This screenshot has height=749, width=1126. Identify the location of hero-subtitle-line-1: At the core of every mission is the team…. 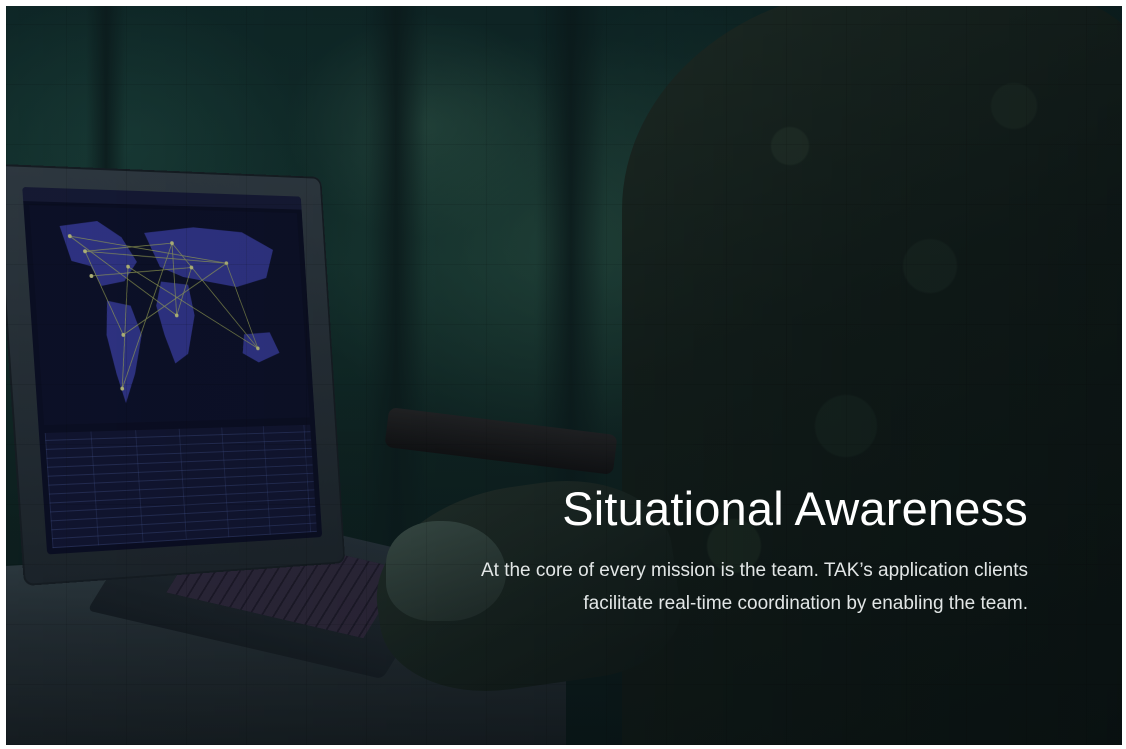
(754, 571).